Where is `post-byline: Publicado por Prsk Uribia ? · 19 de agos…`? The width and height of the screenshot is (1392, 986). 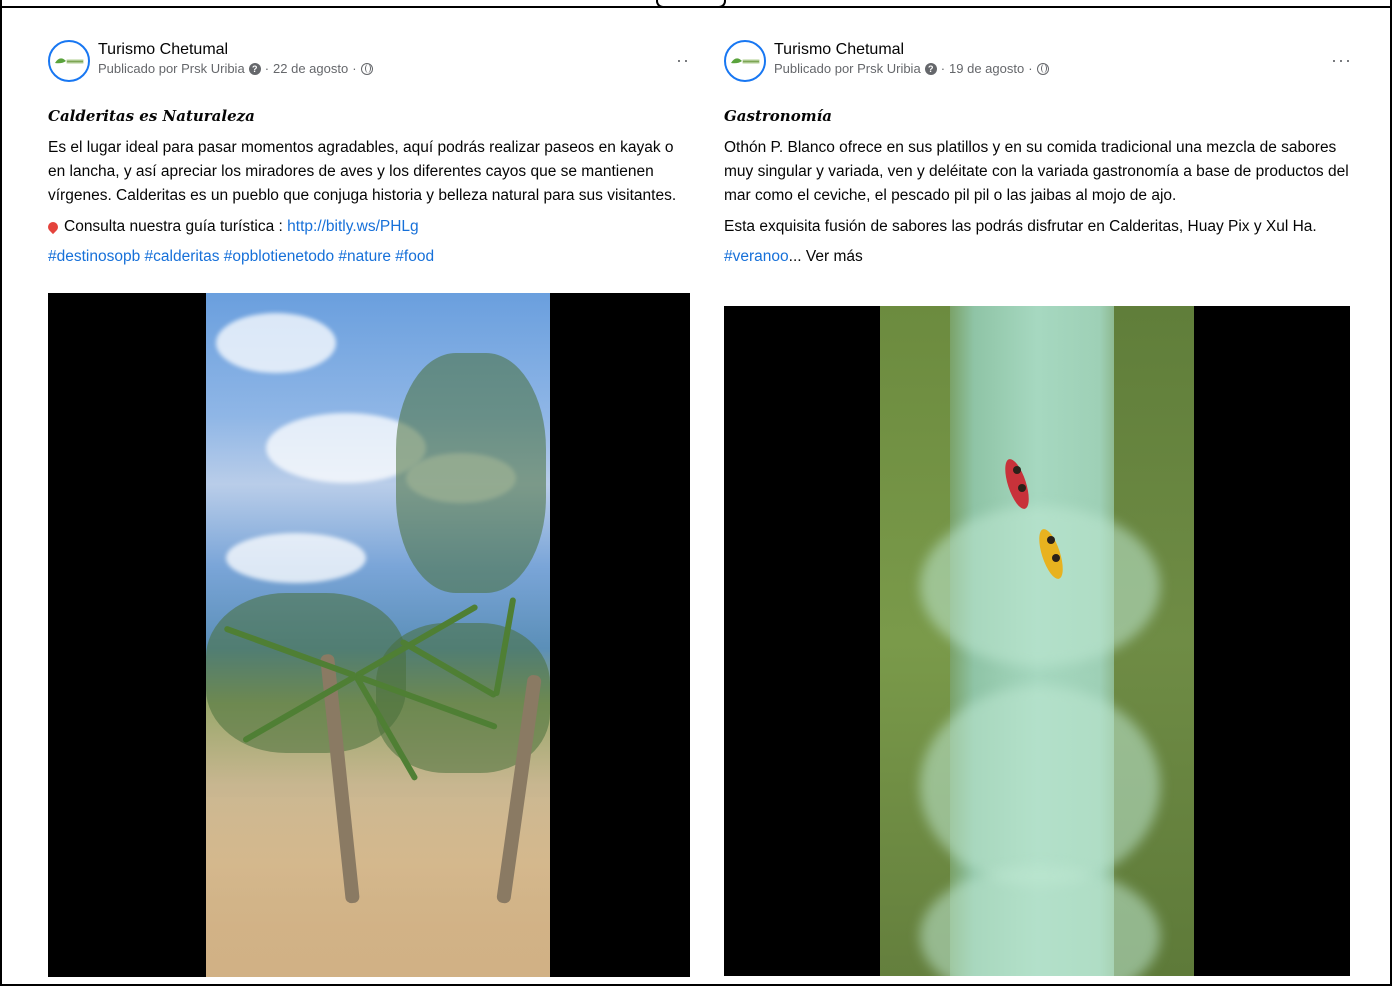 post-byline: Publicado por Prsk Uribia ? · 19 de agos… is located at coordinates (911, 69).